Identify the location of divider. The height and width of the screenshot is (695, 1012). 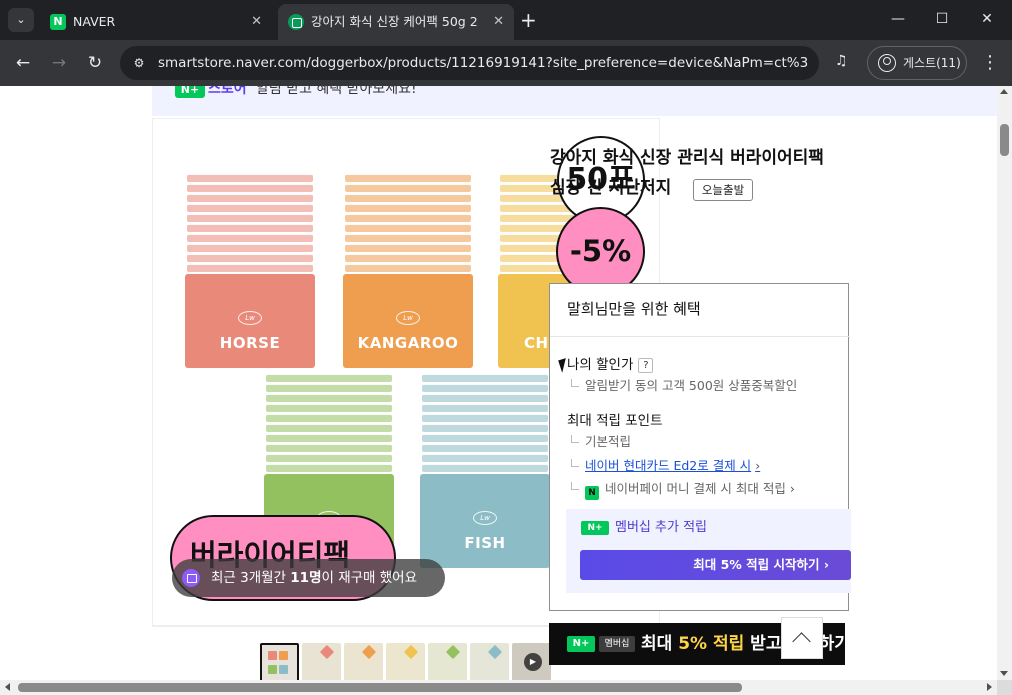
(700, 336).